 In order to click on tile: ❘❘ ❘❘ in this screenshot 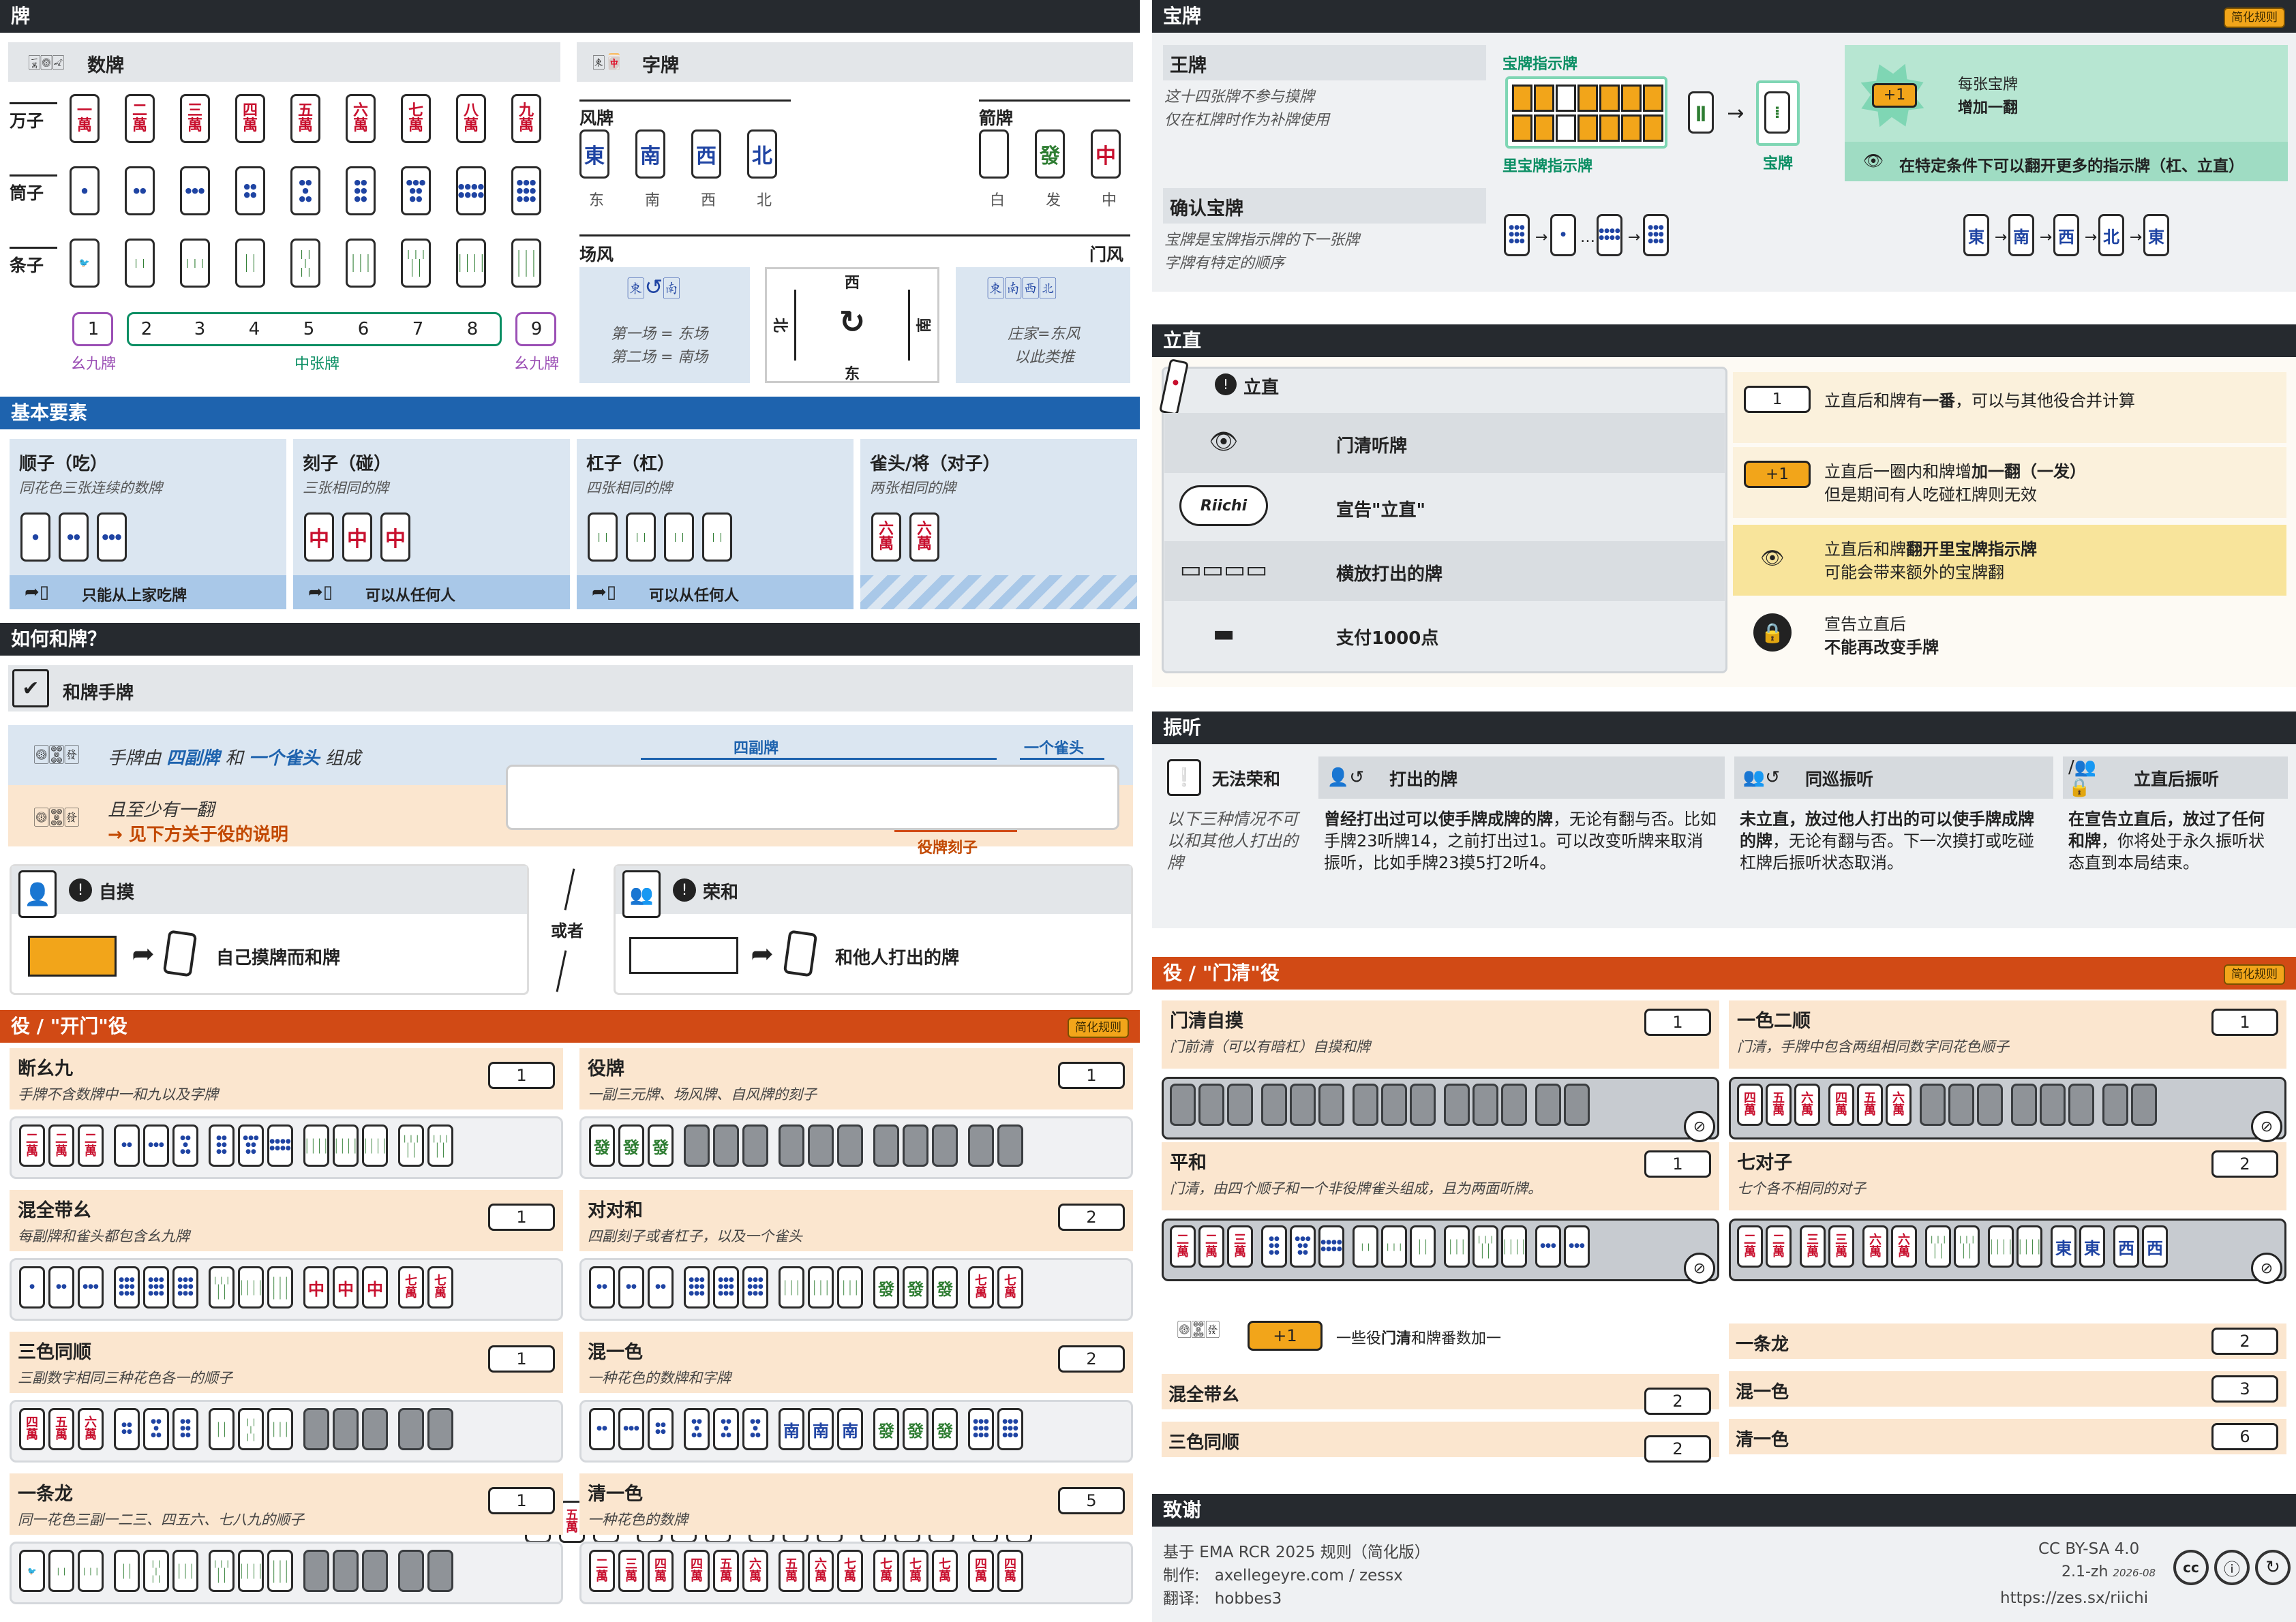, I will do `click(1423, 1246)`.